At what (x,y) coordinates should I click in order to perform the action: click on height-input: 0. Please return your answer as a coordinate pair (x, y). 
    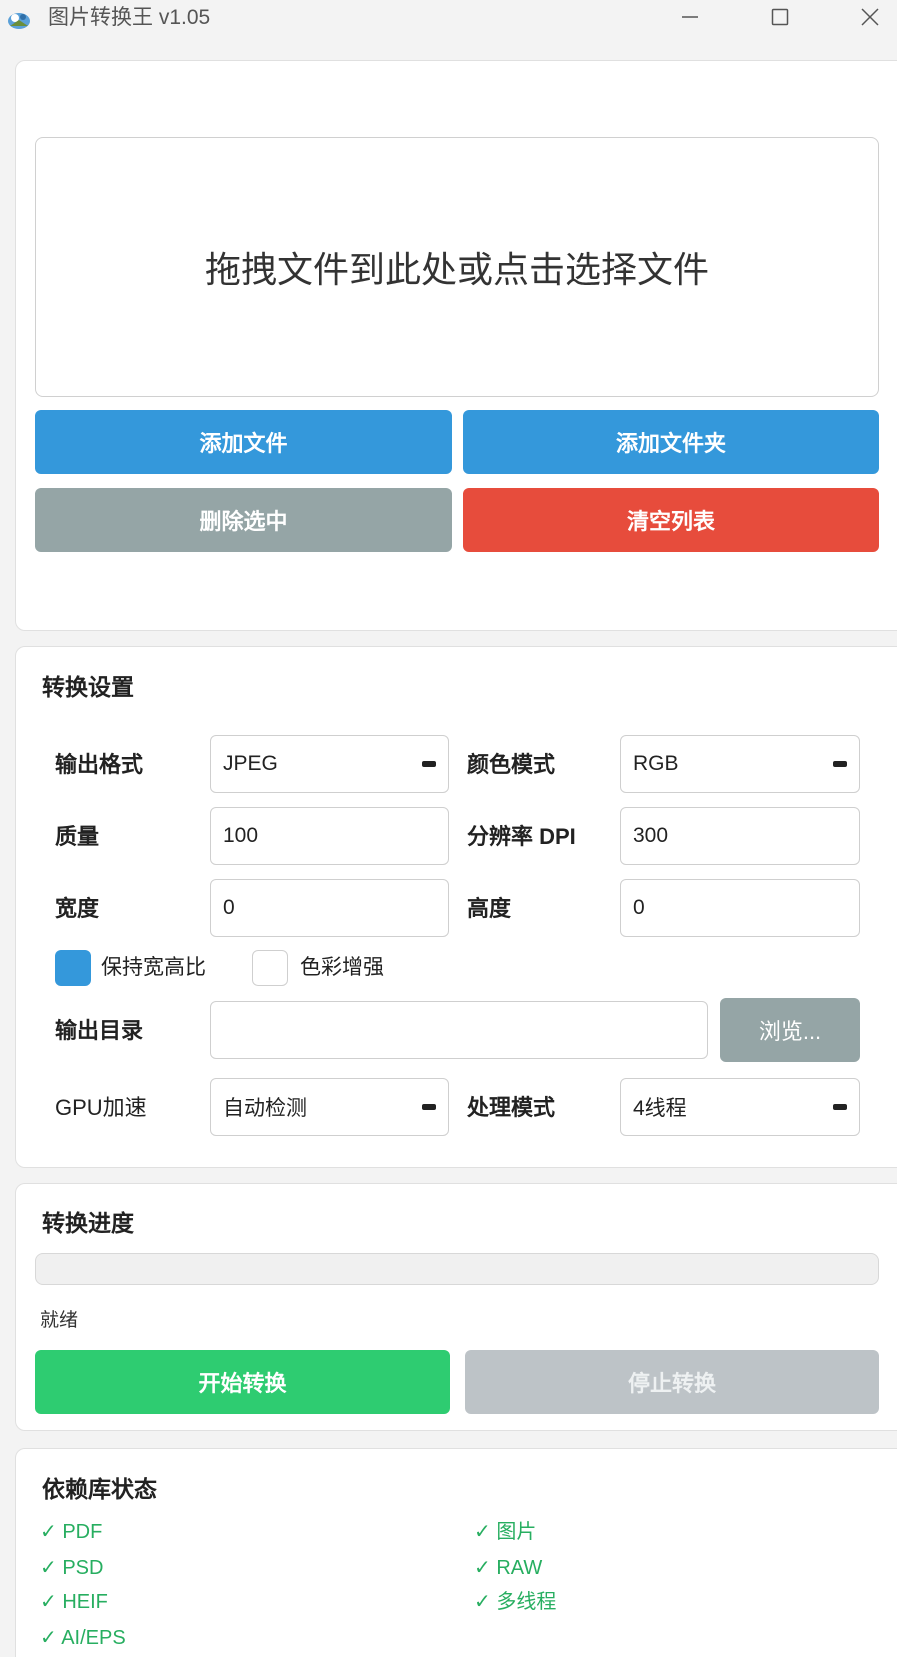
    Looking at the image, I should click on (740, 908).